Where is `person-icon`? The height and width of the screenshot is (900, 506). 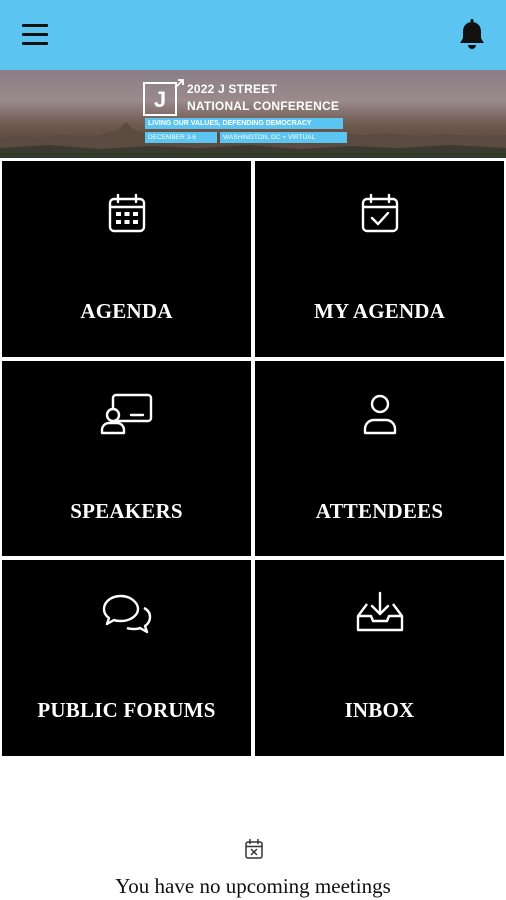
person-icon is located at coordinates (379, 414).